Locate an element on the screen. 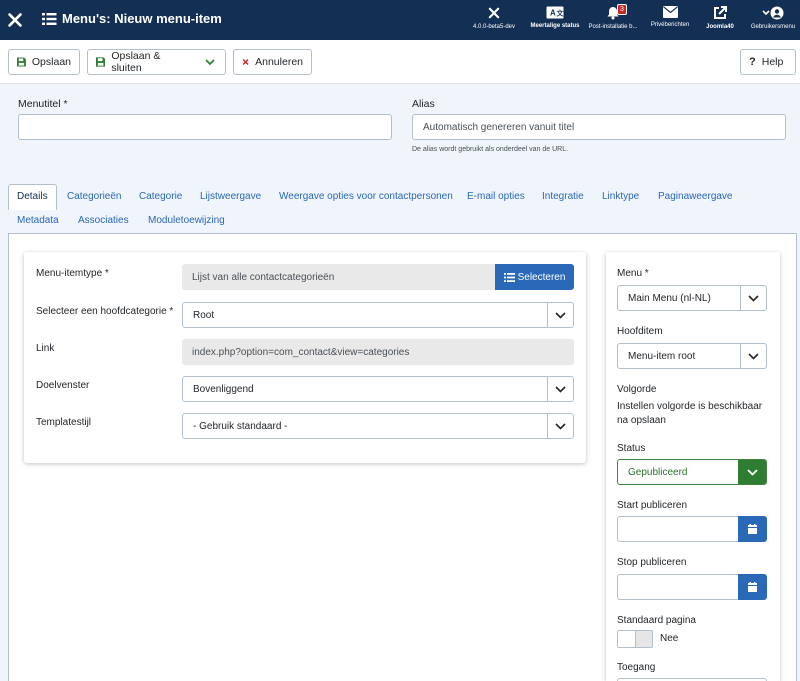 The height and width of the screenshot is (681, 800). tab-associations: Associaties is located at coordinates (103, 220).